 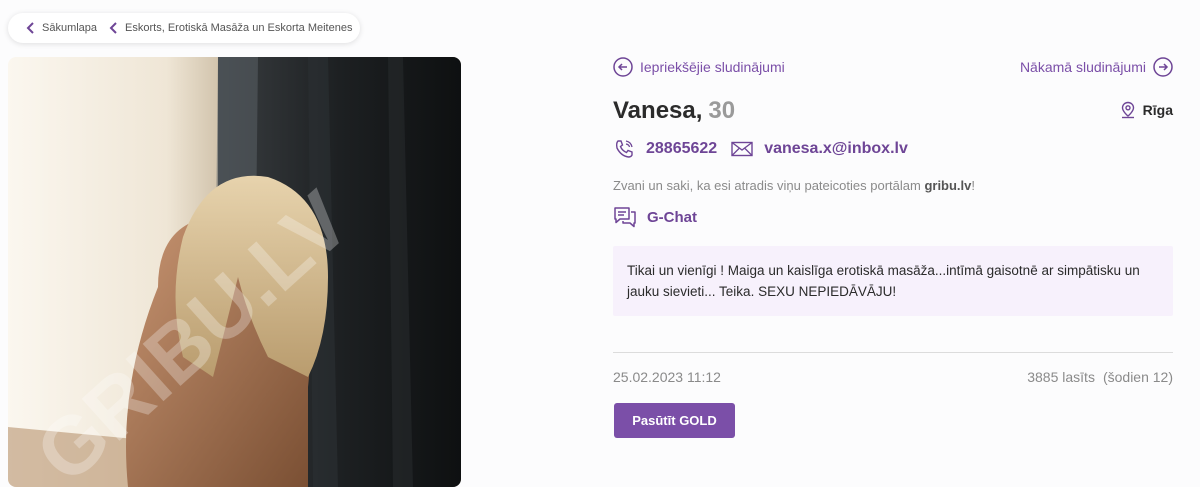 I want to click on listing-age: 30, so click(x=722, y=110).